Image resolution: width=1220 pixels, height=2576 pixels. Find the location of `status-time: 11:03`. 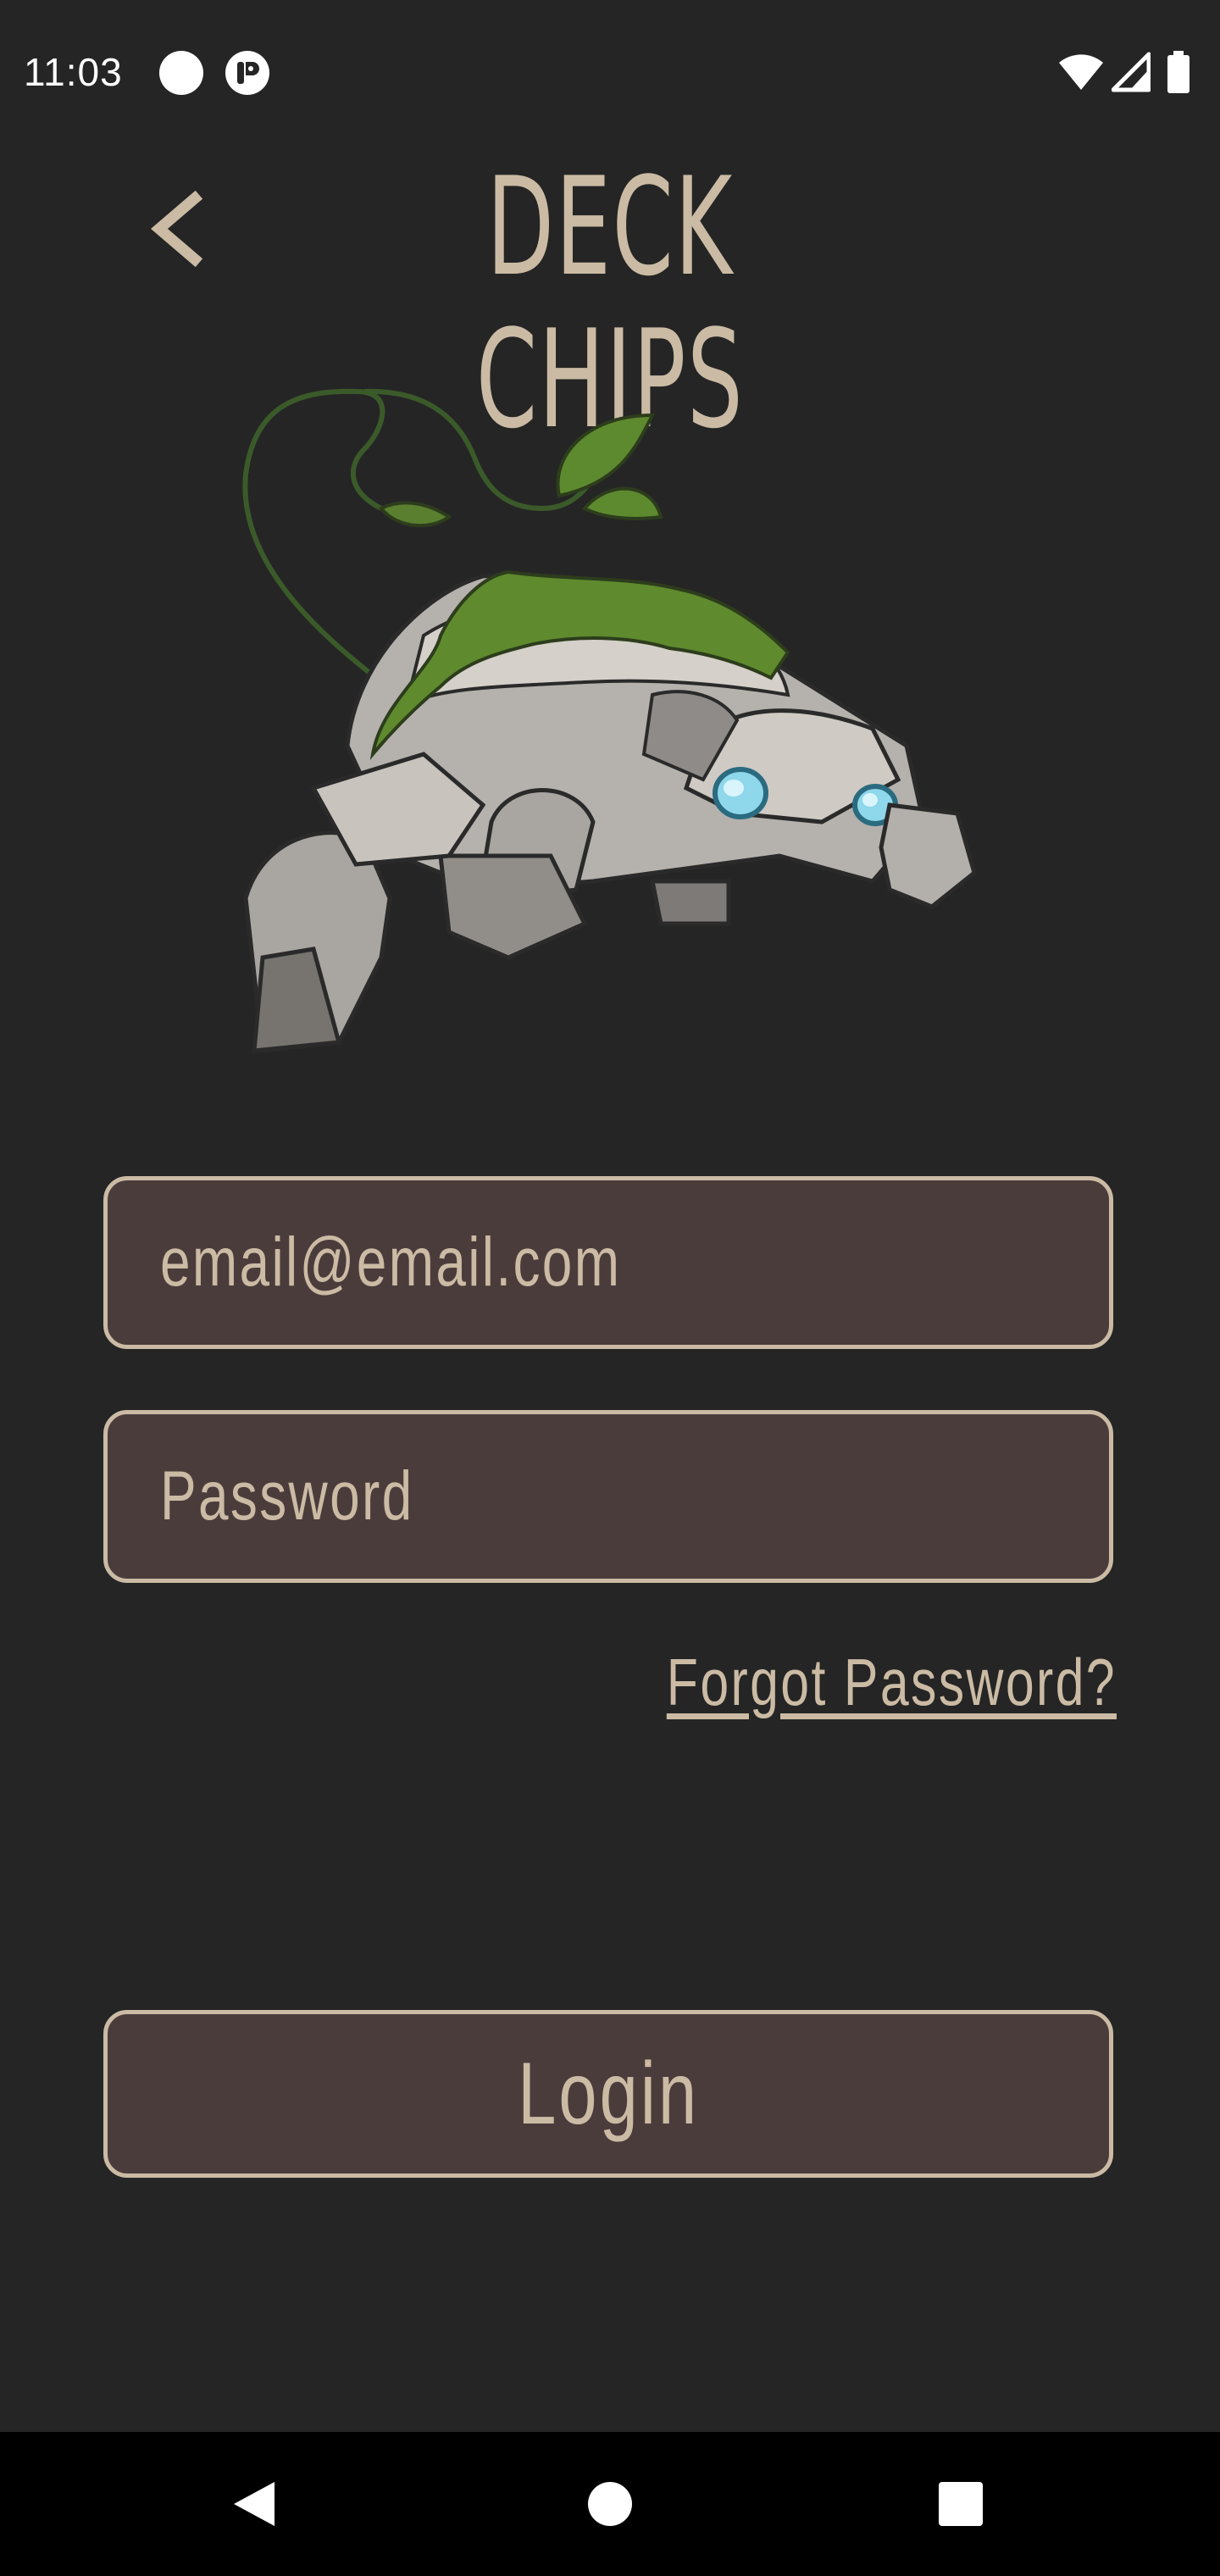

status-time: 11:03 is located at coordinates (73, 72).